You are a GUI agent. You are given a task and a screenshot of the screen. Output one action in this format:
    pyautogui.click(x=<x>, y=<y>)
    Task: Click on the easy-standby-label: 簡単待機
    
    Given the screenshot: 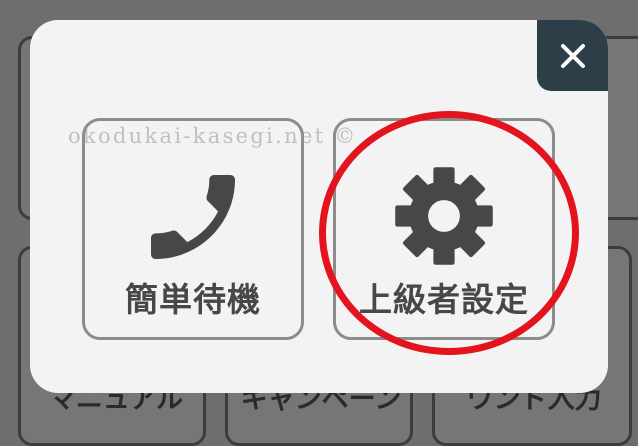 What is the action you would take?
    pyautogui.click(x=193, y=299)
    